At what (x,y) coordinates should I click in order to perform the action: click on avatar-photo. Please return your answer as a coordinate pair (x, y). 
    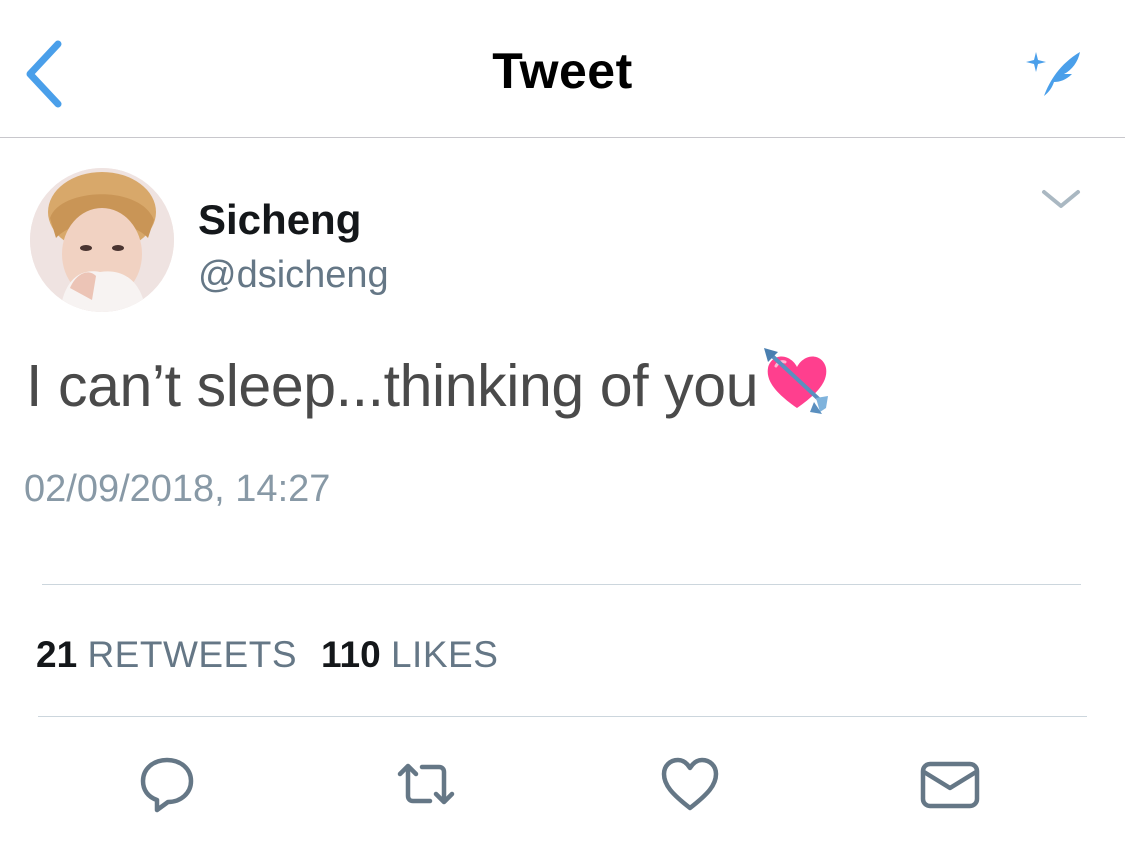
    Looking at the image, I should click on (102, 240).